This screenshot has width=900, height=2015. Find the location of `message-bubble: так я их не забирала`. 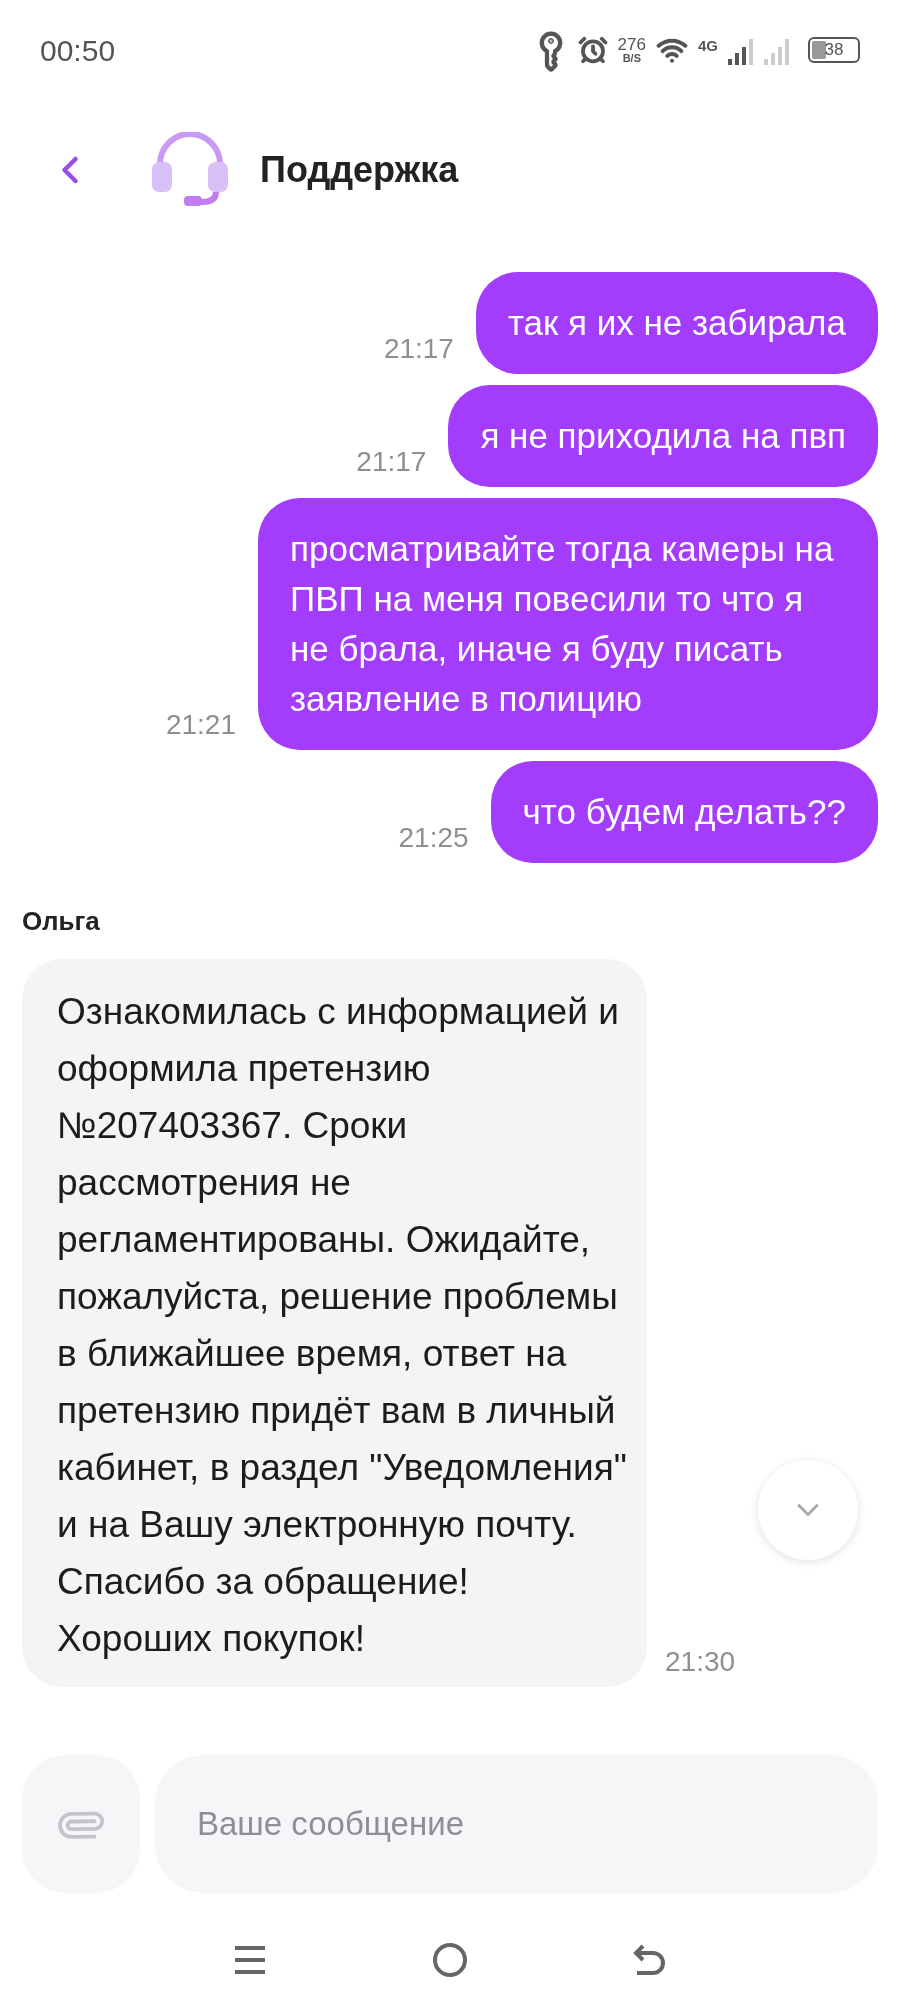

message-bubble: так я их не забирала is located at coordinates (676, 323).